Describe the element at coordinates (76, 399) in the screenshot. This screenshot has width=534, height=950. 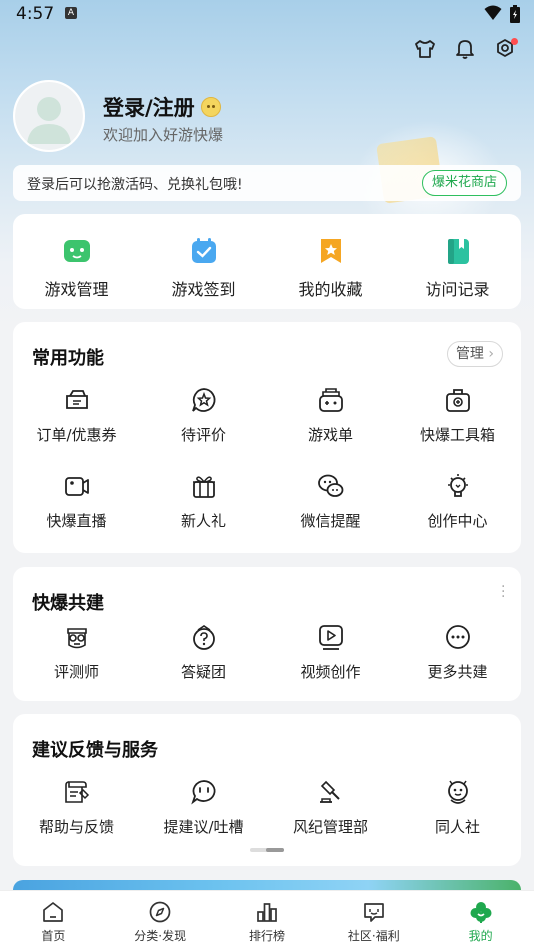
I see `coupon-icon` at that location.